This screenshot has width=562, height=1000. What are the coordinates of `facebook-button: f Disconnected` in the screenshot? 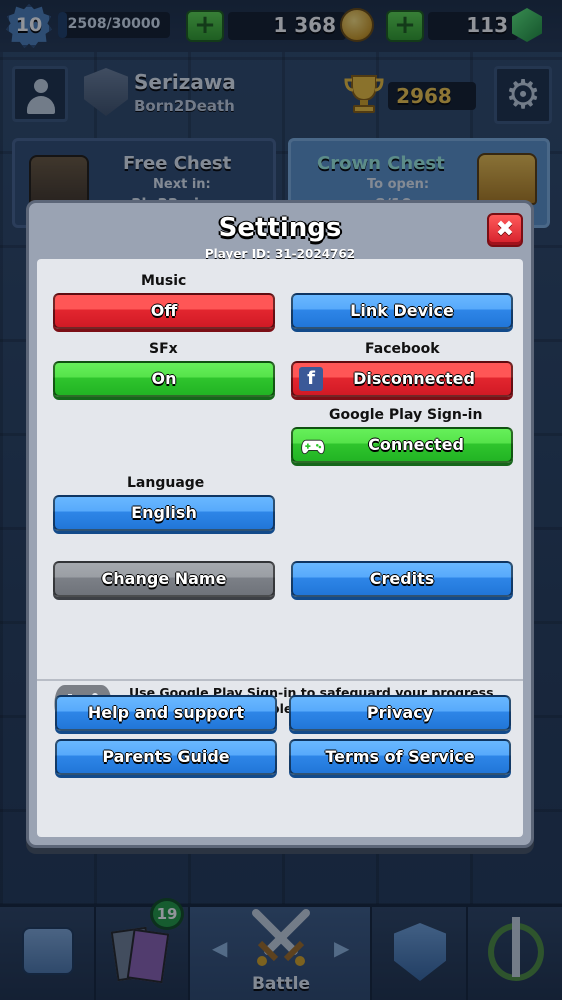 It's located at (402, 379).